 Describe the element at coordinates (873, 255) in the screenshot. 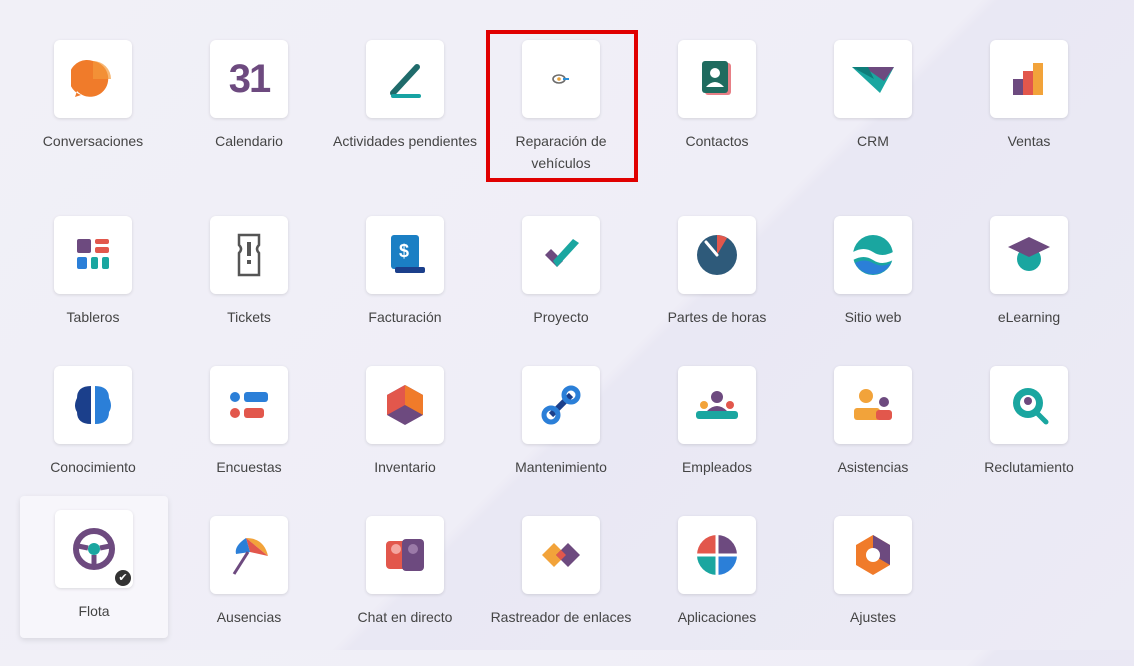

I see `website-icon` at that location.